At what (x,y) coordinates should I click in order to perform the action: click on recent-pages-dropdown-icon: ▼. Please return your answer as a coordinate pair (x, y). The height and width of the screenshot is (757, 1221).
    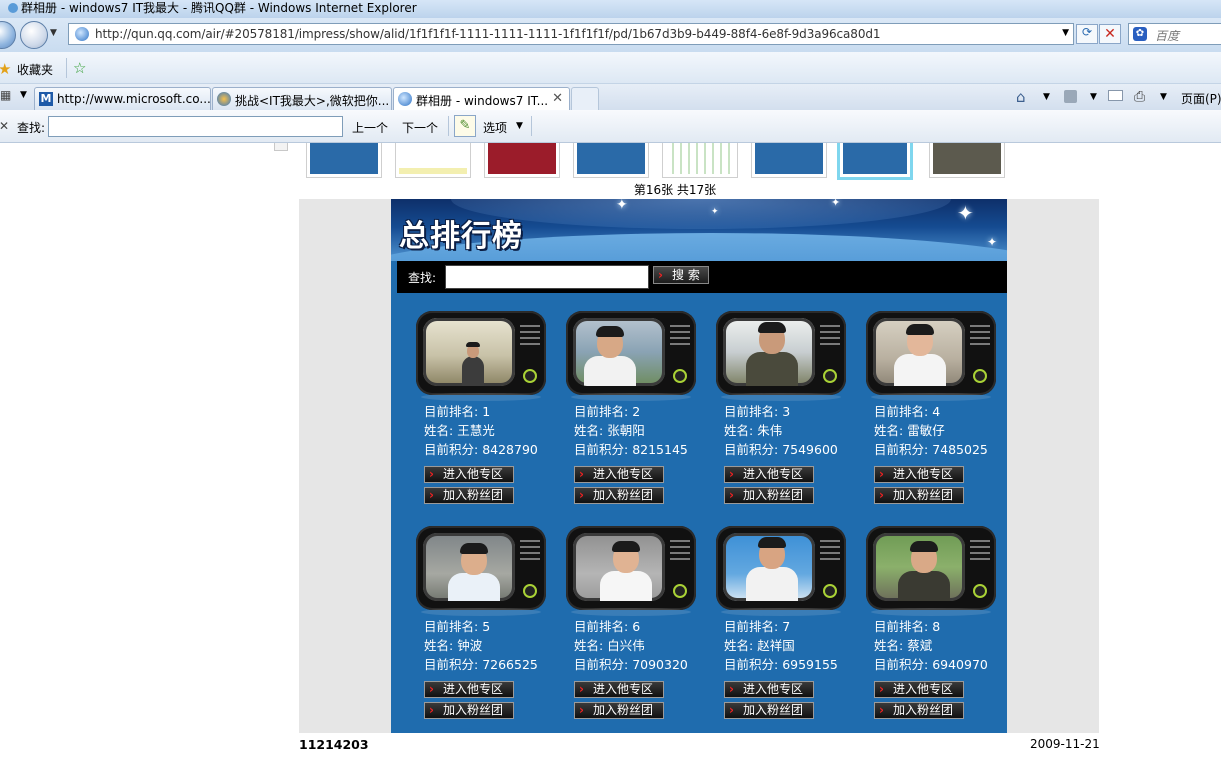
    Looking at the image, I should click on (53, 33).